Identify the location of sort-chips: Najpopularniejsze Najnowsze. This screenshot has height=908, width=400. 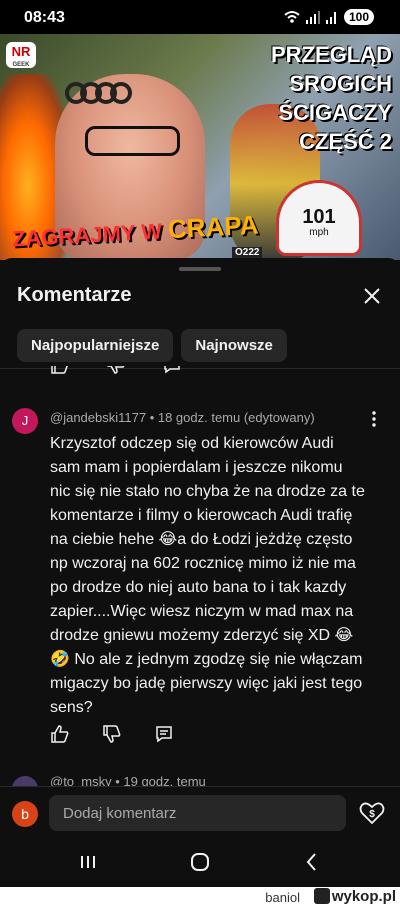
(152, 345).